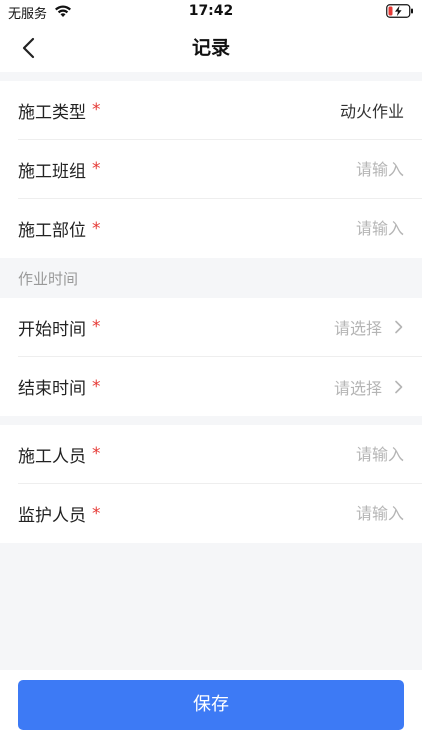  I want to click on construction-location-label: 施工部位, so click(52, 231).